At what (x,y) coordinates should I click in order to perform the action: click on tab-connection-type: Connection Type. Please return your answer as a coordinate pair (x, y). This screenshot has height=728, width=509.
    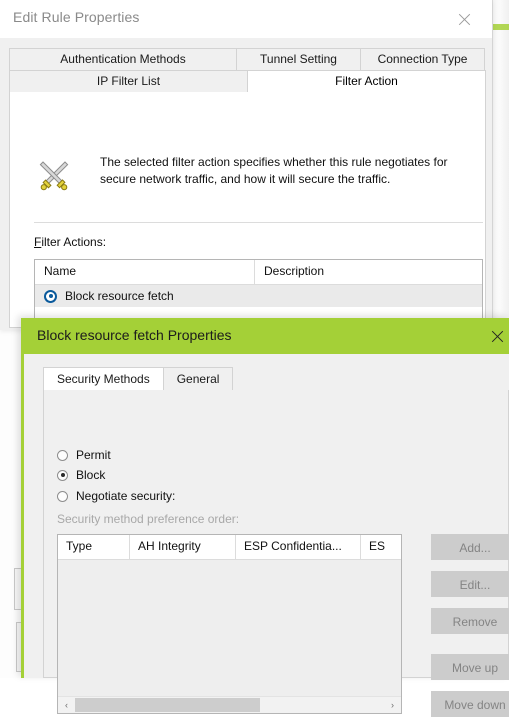
    Looking at the image, I should click on (422, 59).